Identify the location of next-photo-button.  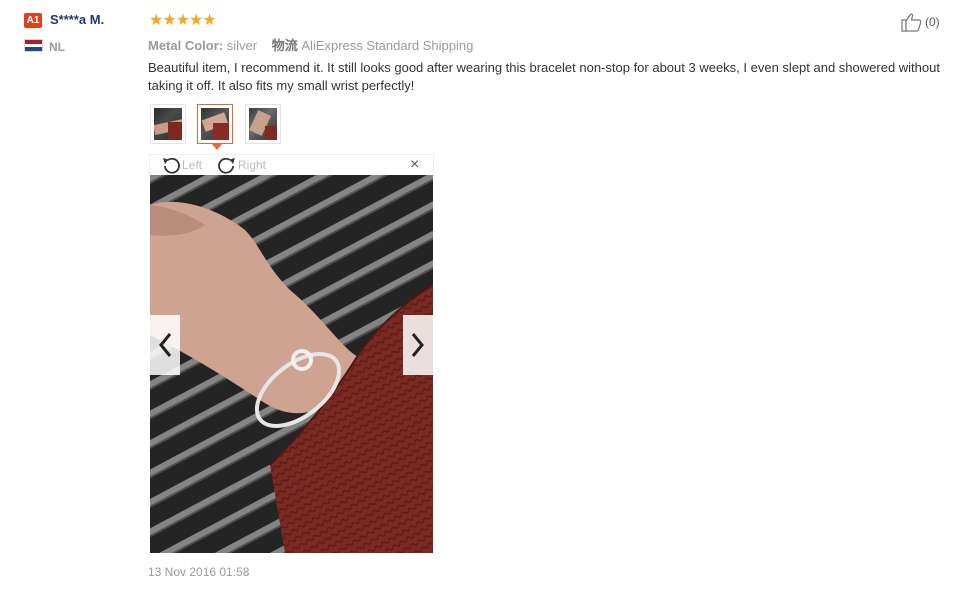
(418, 345).